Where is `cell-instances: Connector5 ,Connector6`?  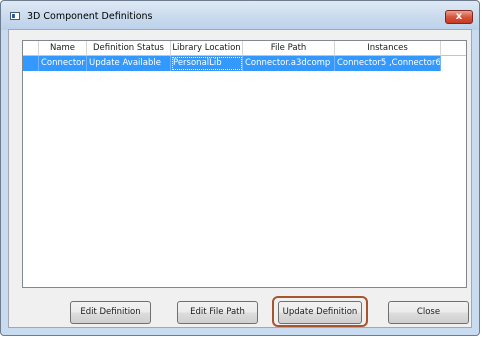 cell-instances: Connector5 ,Connector6 is located at coordinates (388, 63).